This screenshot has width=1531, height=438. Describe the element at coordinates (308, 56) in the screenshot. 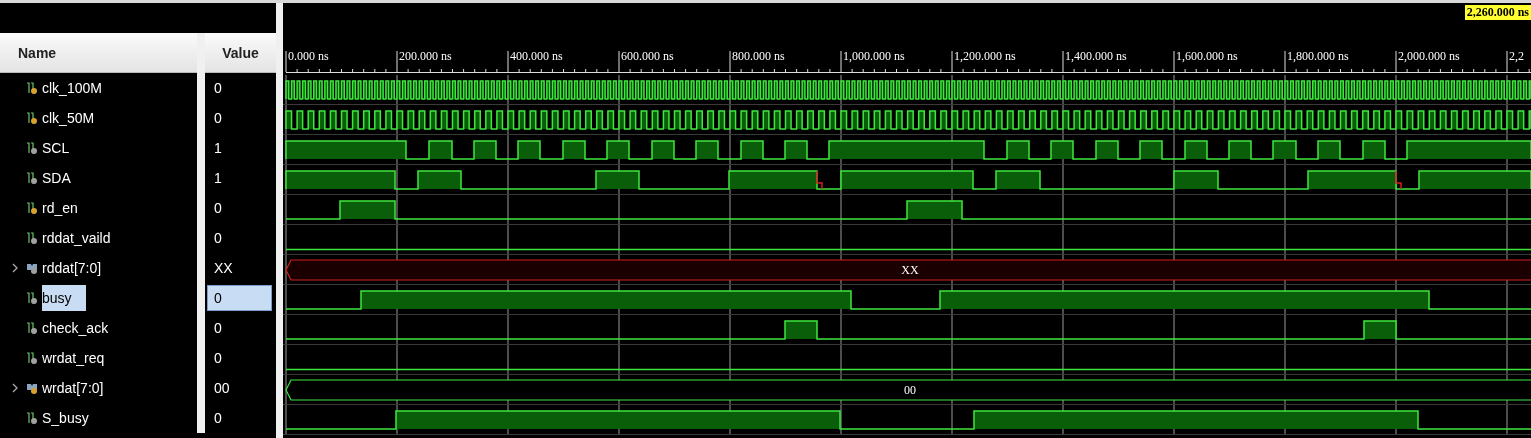

I see `time-tick-label: 0.000 ns` at that location.